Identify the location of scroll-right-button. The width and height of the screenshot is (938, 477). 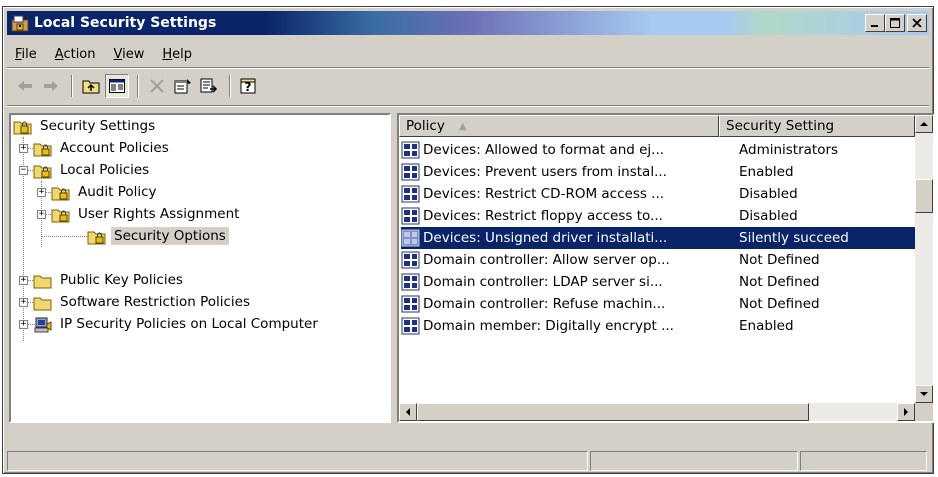
(906, 412).